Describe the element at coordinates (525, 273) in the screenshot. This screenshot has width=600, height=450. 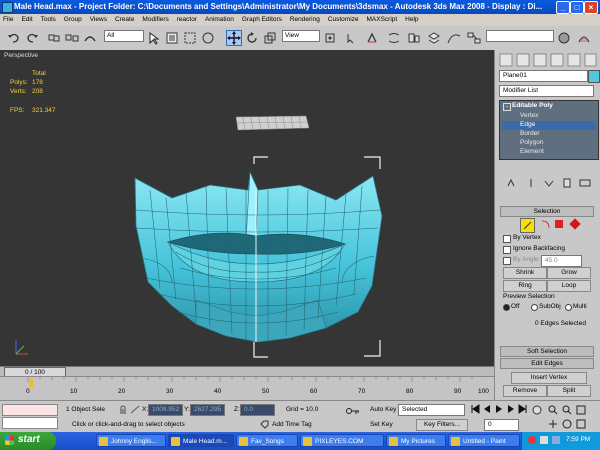
I see `shrink-button: Shrink` at that location.